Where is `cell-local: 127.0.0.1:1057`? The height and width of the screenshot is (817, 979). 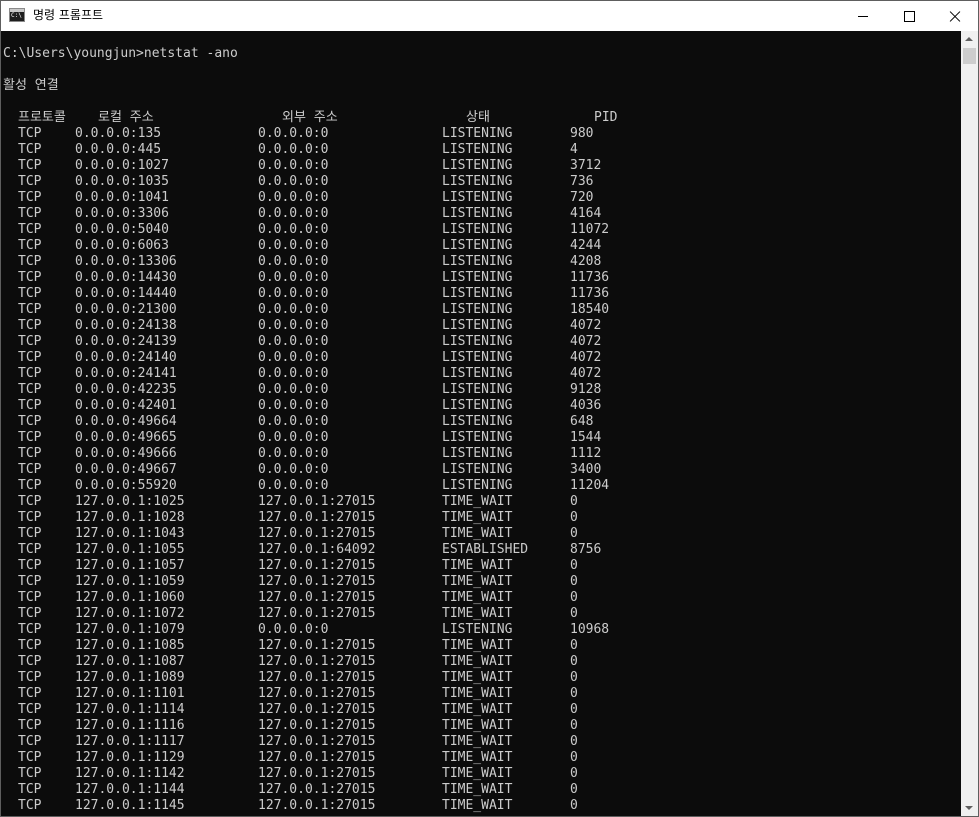
cell-local: 127.0.0.1:1057 is located at coordinates (130, 565).